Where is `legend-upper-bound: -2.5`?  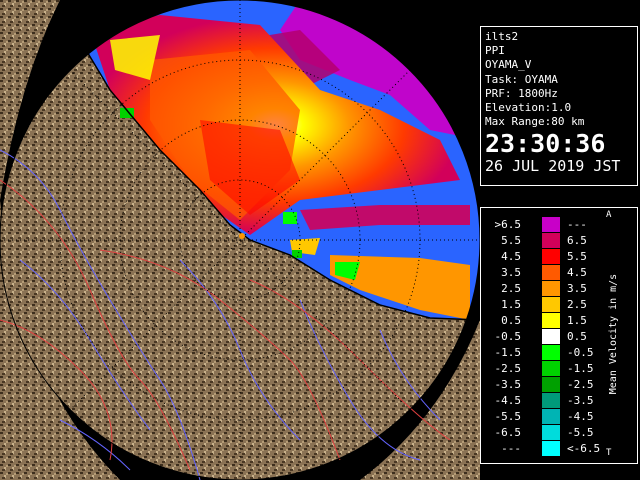
legend-upper-bound: -2.5 is located at coordinates (580, 384).